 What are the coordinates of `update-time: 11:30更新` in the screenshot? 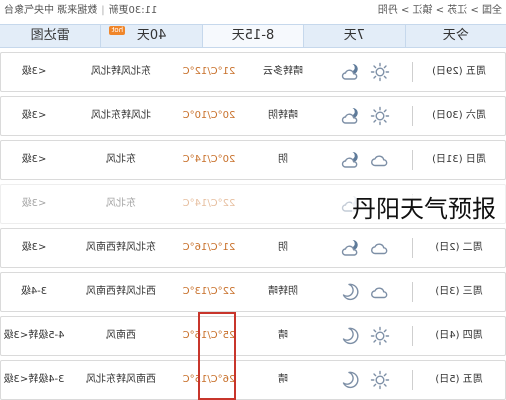 It's located at (133, 10).